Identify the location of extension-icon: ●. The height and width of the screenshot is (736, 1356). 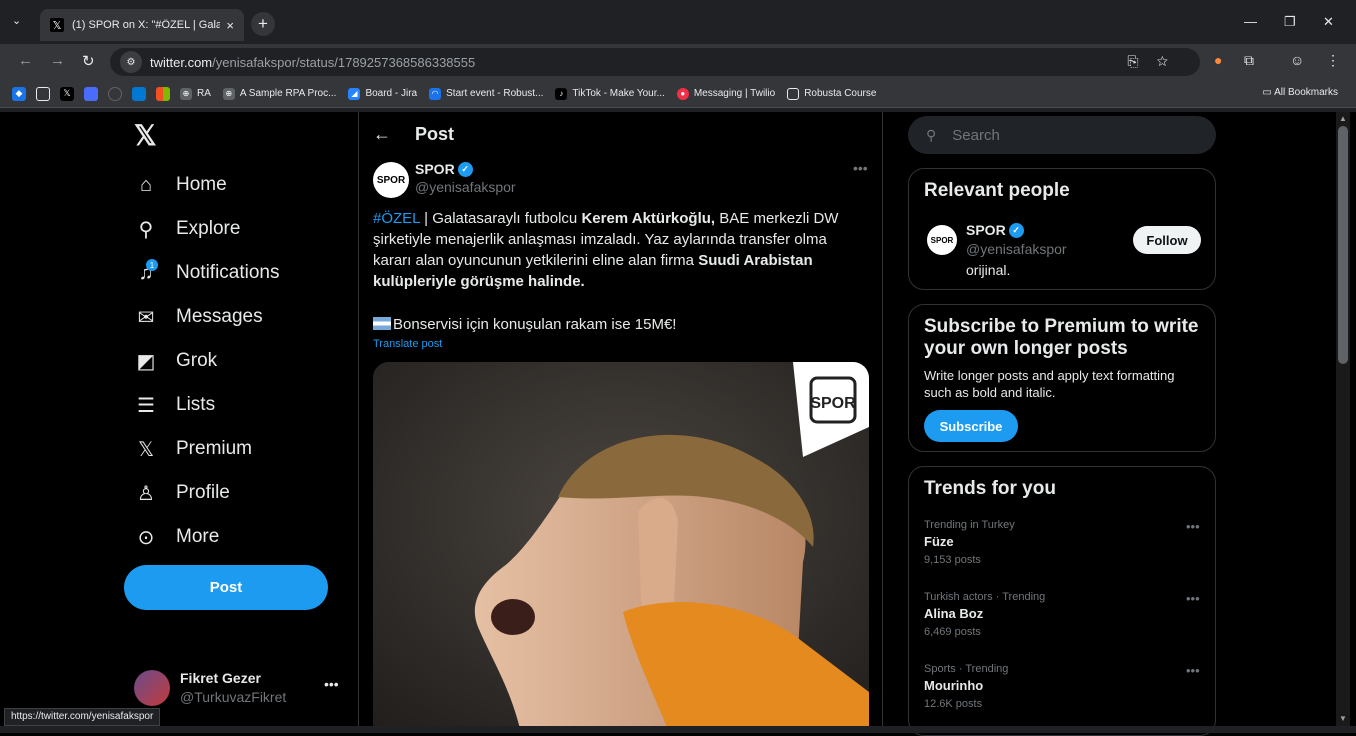
(1218, 60).